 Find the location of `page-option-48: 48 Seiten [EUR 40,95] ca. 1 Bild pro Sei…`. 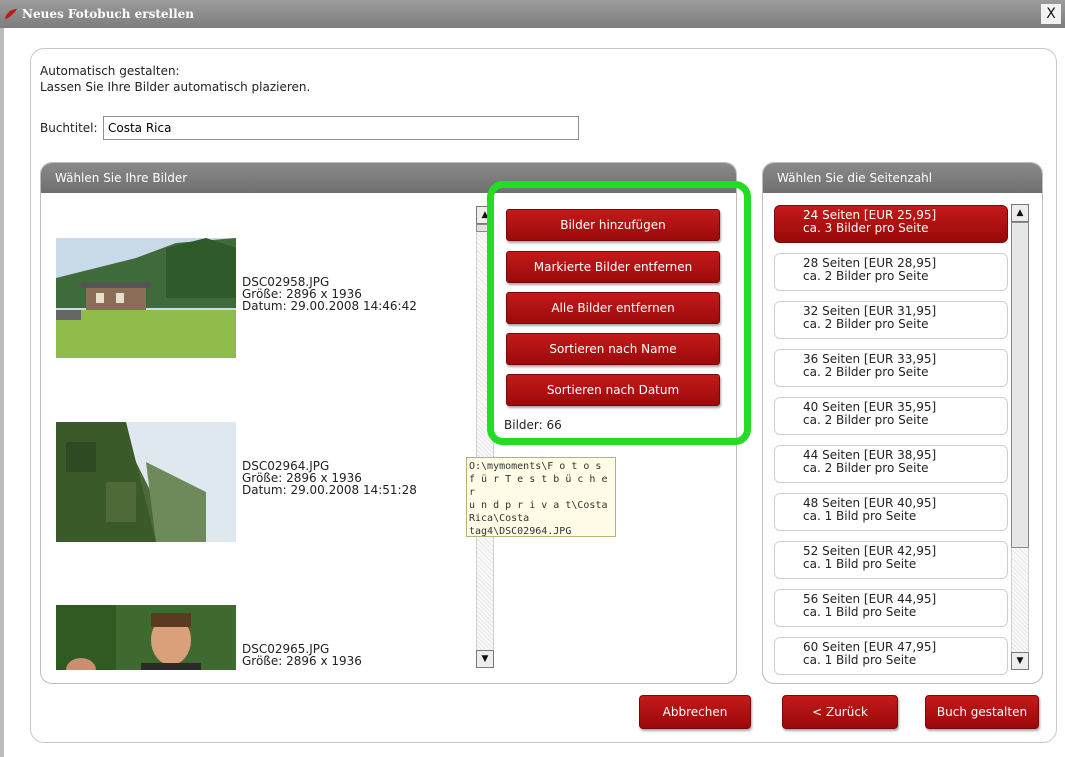

page-option-48: 48 Seiten [EUR 40,95] ca. 1 Bild pro Sei… is located at coordinates (891, 512).